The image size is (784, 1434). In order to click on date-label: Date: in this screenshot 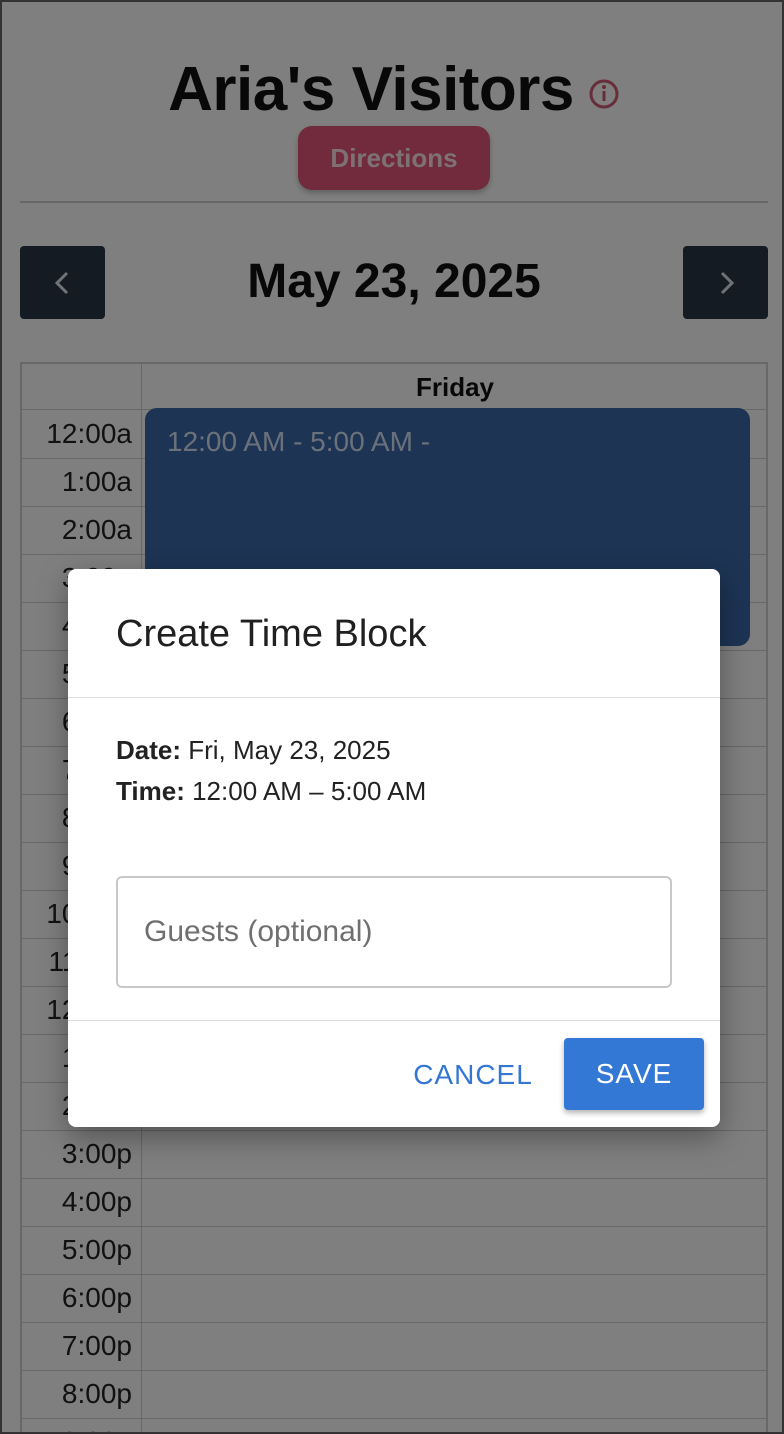, I will do `click(149, 750)`.